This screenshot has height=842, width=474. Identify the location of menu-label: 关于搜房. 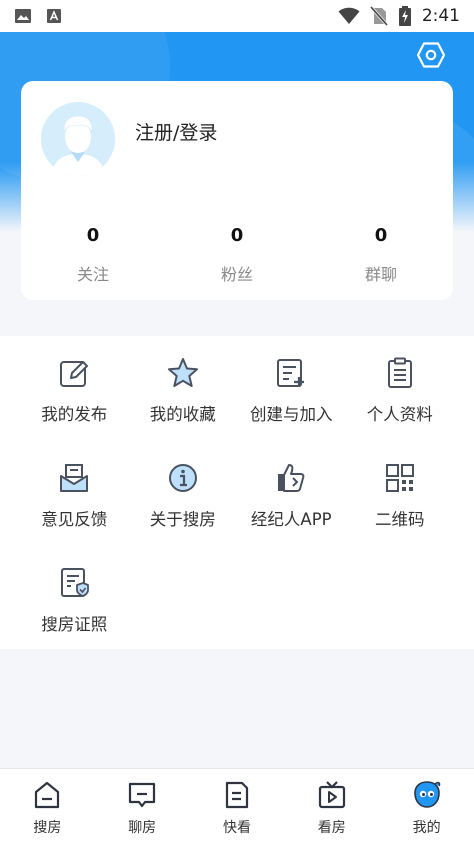
(182, 519).